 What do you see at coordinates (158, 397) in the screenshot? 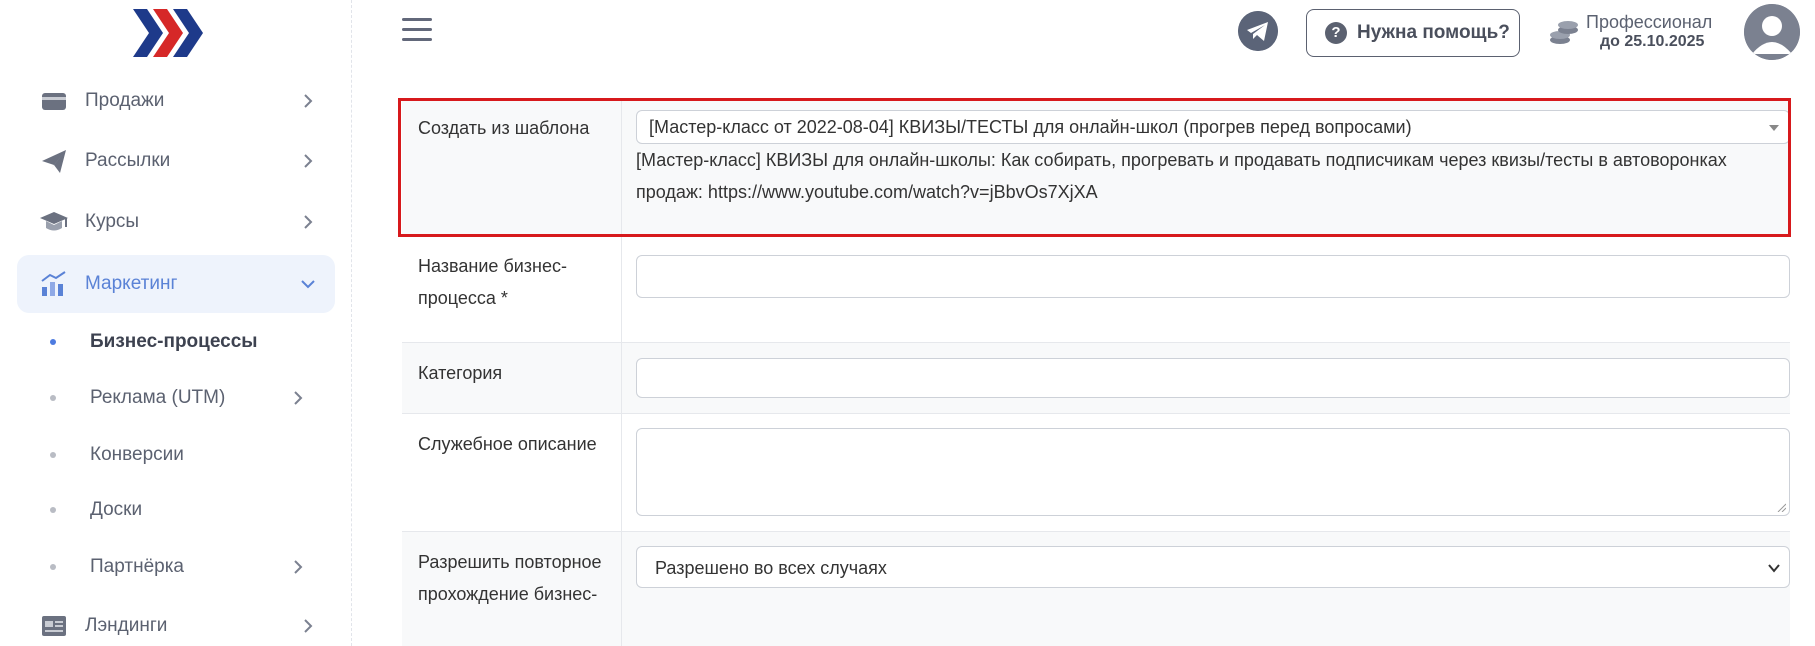
I see `sidebar-subitem-label: Реклама (UTM)` at bounding box center [158, 397].